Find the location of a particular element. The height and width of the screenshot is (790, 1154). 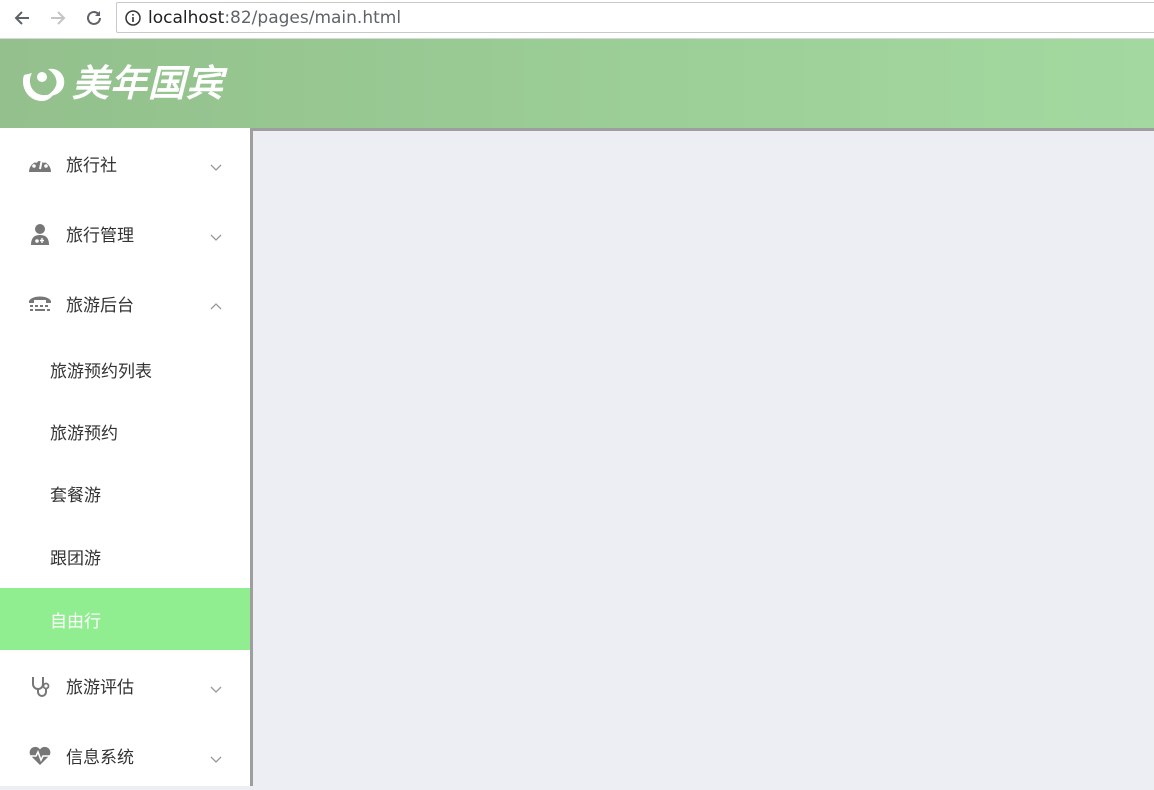

sidebar-menu-label: 旅行社 is located at coordinates (91, 165).